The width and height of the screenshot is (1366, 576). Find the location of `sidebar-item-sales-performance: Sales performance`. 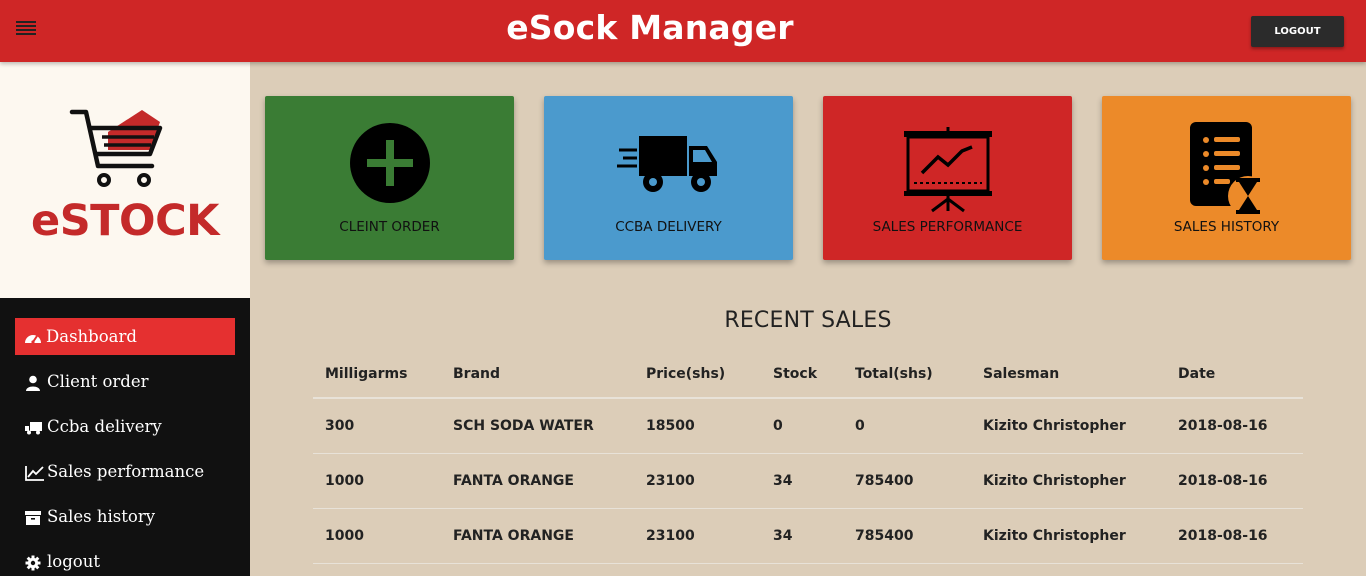

sidebar-item-sales-performance: Sales performance is located at coordinates (125, 471).